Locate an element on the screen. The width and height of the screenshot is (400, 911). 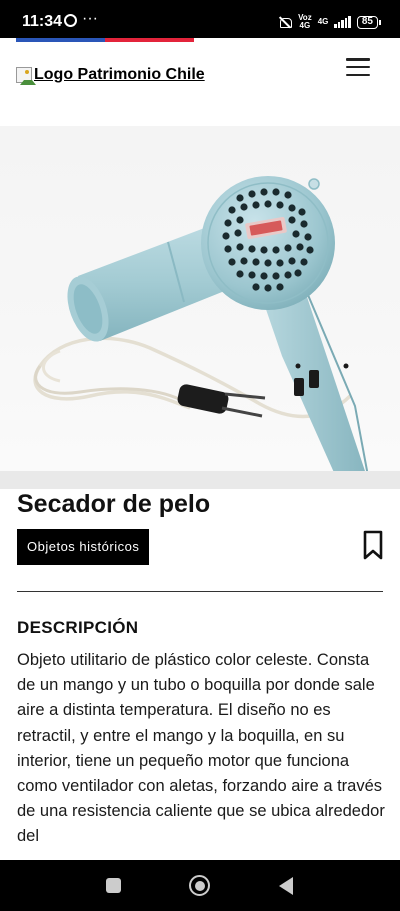
bookmark-icon is located at coordinates (373, 545).